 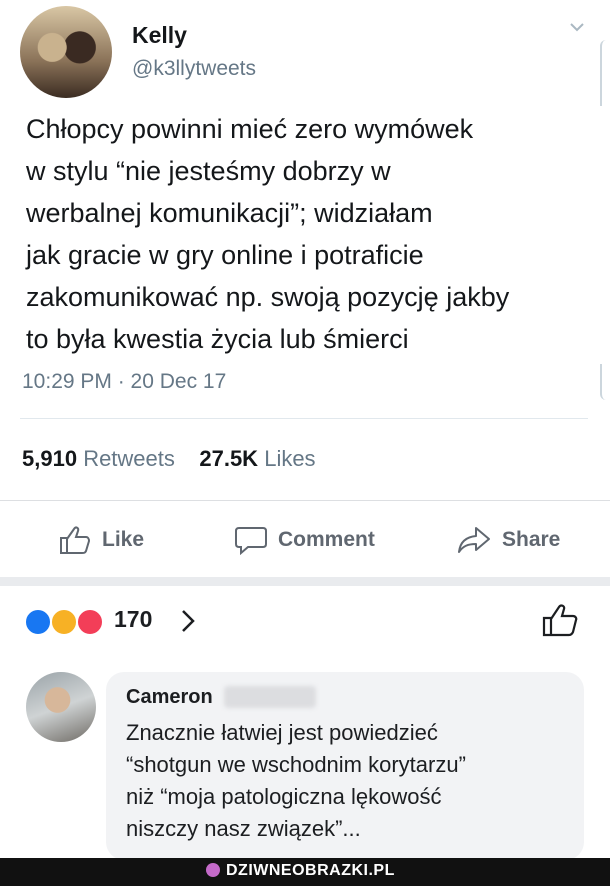 I want to click on watermark-bar: DZIWNEOBRAZKI.PL, so click(x=305, y=872).